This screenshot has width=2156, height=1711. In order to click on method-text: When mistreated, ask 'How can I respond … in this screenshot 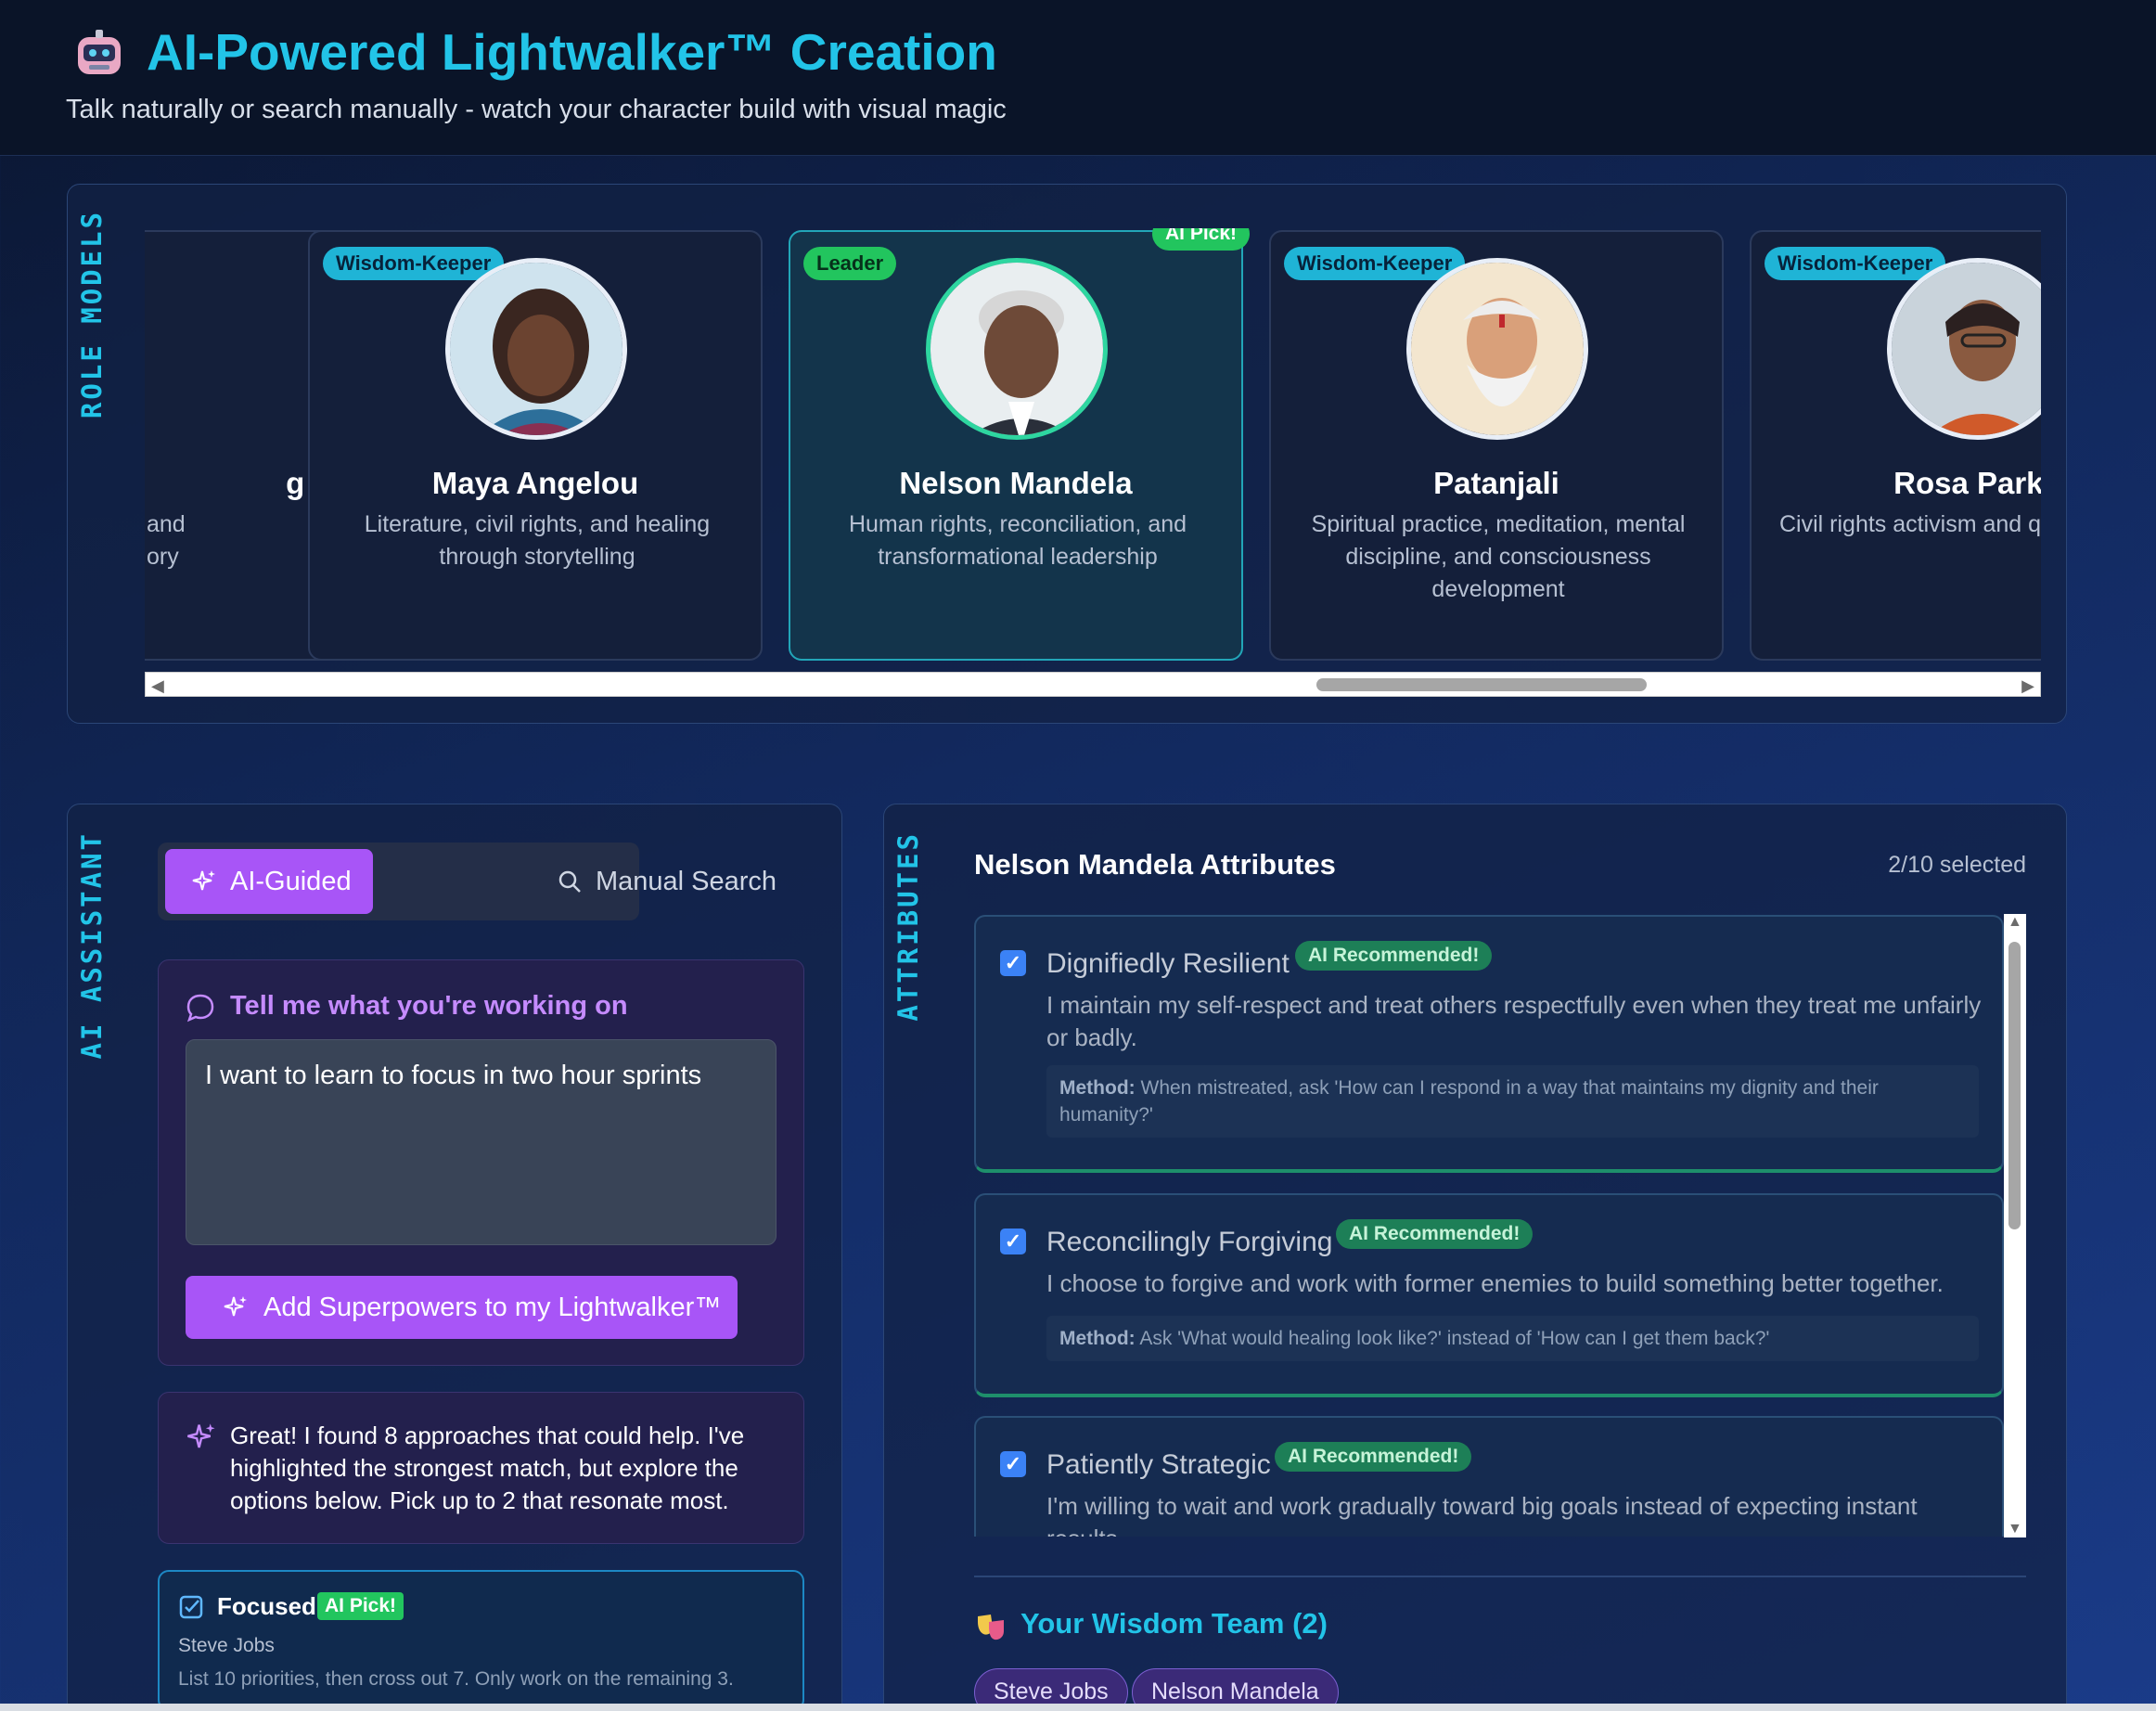, I will do `click(1469, 1101)`.